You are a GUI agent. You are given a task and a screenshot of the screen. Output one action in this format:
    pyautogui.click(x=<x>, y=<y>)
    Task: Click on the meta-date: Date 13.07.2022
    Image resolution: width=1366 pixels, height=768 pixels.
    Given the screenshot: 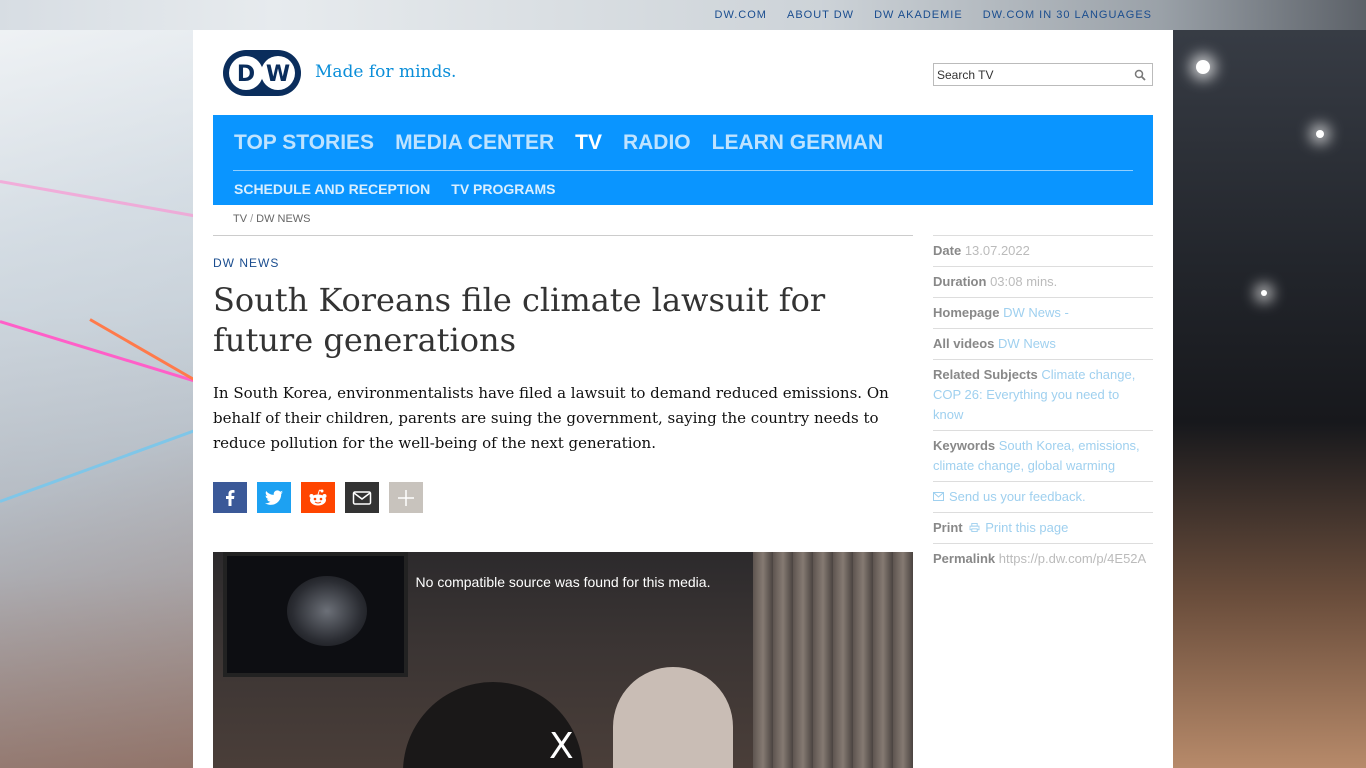 What is the action you would take?
    pyautogui.click(x=1043, y=250)
    